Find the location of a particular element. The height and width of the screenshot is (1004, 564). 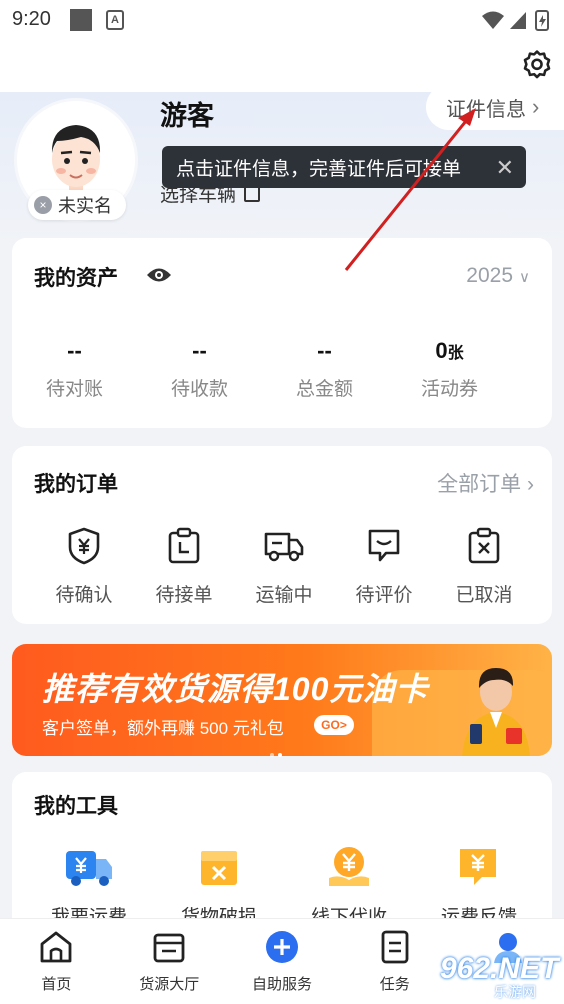

close-circle-icon: × is located at coordinates (43, 205).